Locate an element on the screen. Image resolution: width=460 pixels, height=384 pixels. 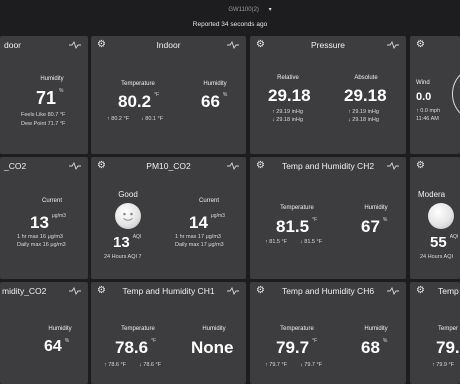
humidity-number: 71 is located at coordinates (46, 98).